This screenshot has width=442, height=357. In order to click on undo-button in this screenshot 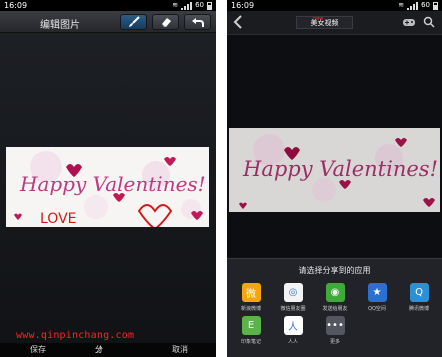, I will do `click(197, 22)`.